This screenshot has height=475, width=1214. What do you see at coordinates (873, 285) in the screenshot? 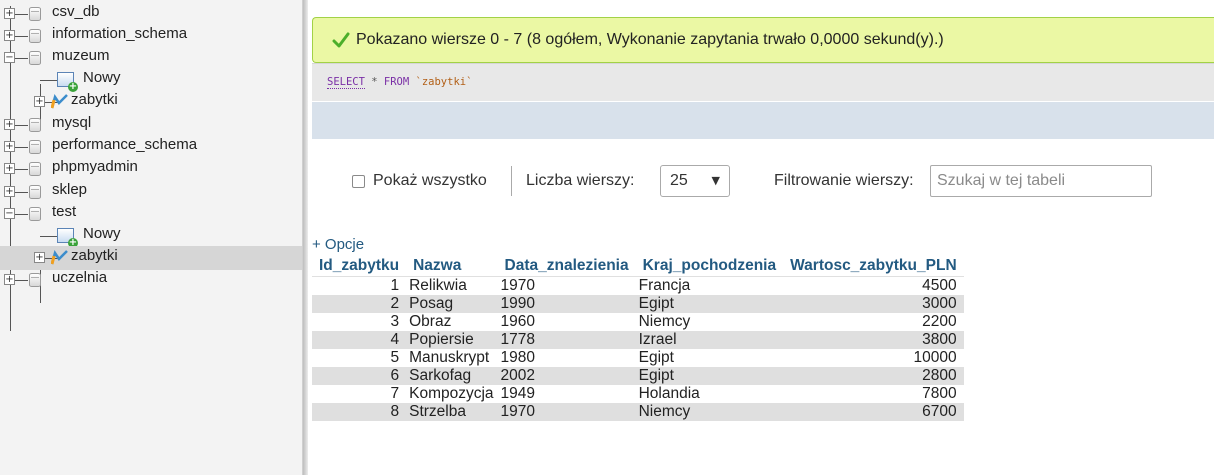
I see `table-cell: 4500` at bounding box center [873, 285].